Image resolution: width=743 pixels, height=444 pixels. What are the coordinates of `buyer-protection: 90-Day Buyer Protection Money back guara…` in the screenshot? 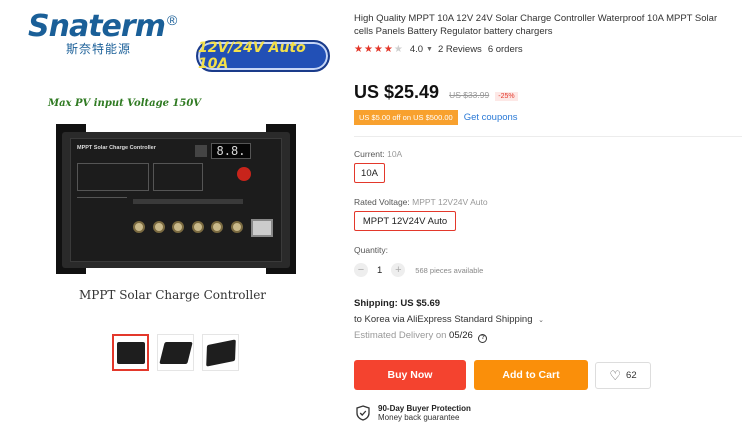 It's located at (413, 413).